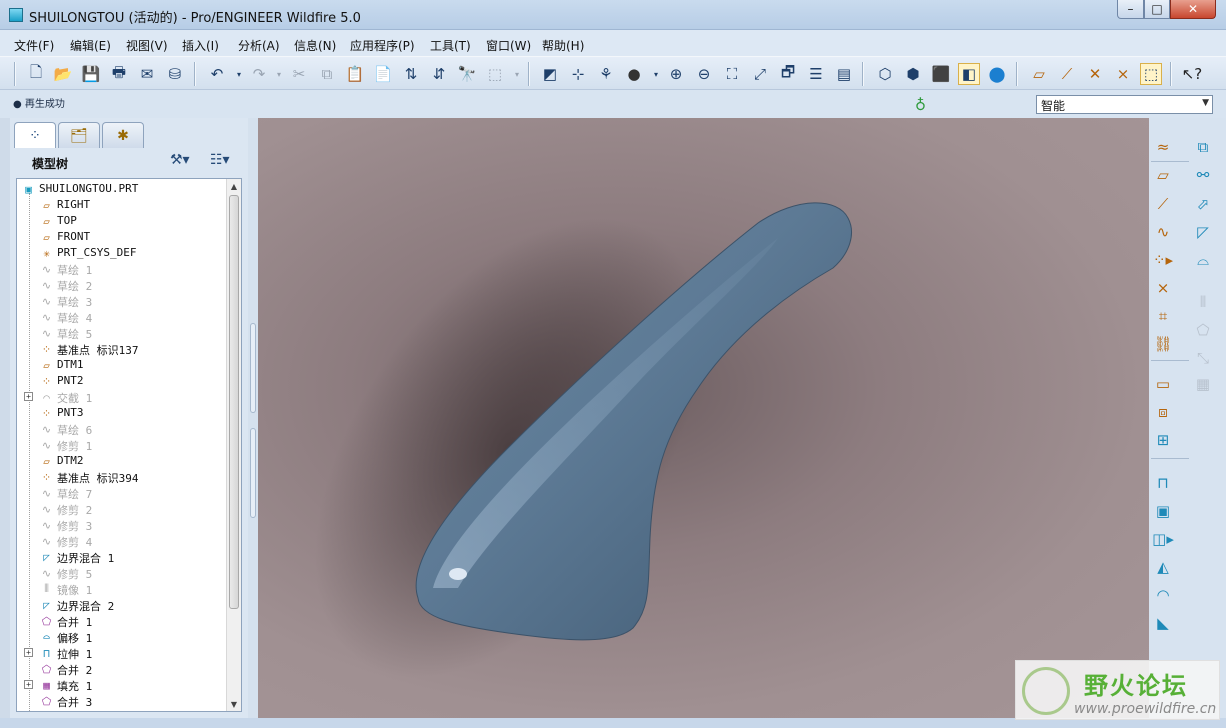  I want to click on tree-item: ◸ 边界混合 2, so click(122, 605).